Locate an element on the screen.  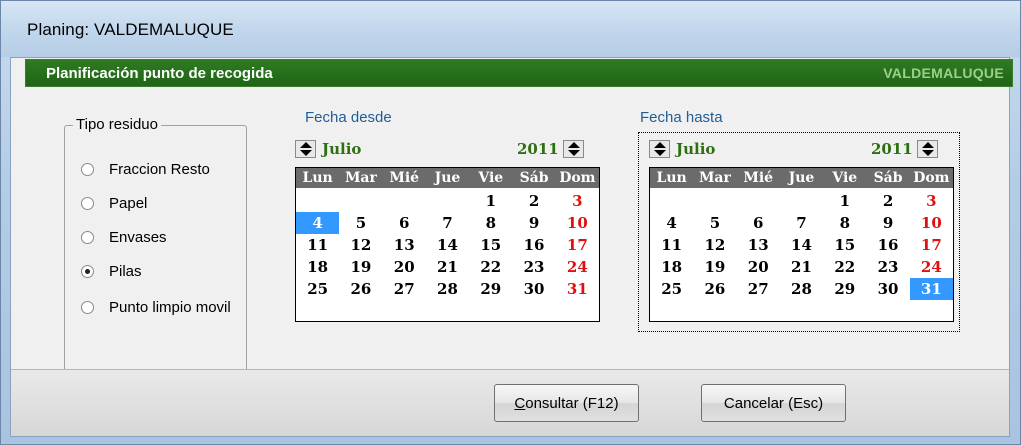
title-bar: Planing: VALDEMALUQUE is located at coordinates (510, 29).